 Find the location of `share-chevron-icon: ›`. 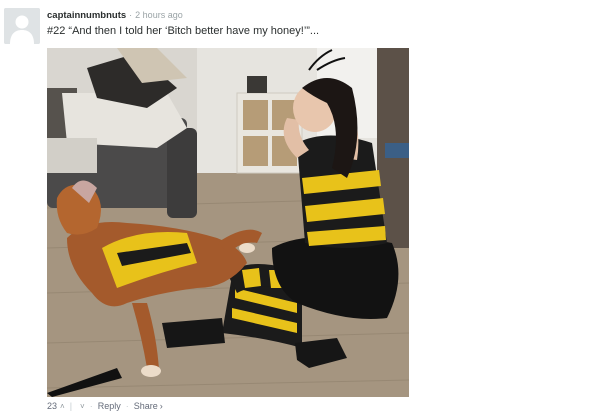

share-chevron-icon: › is located at coordinates (161, 406).